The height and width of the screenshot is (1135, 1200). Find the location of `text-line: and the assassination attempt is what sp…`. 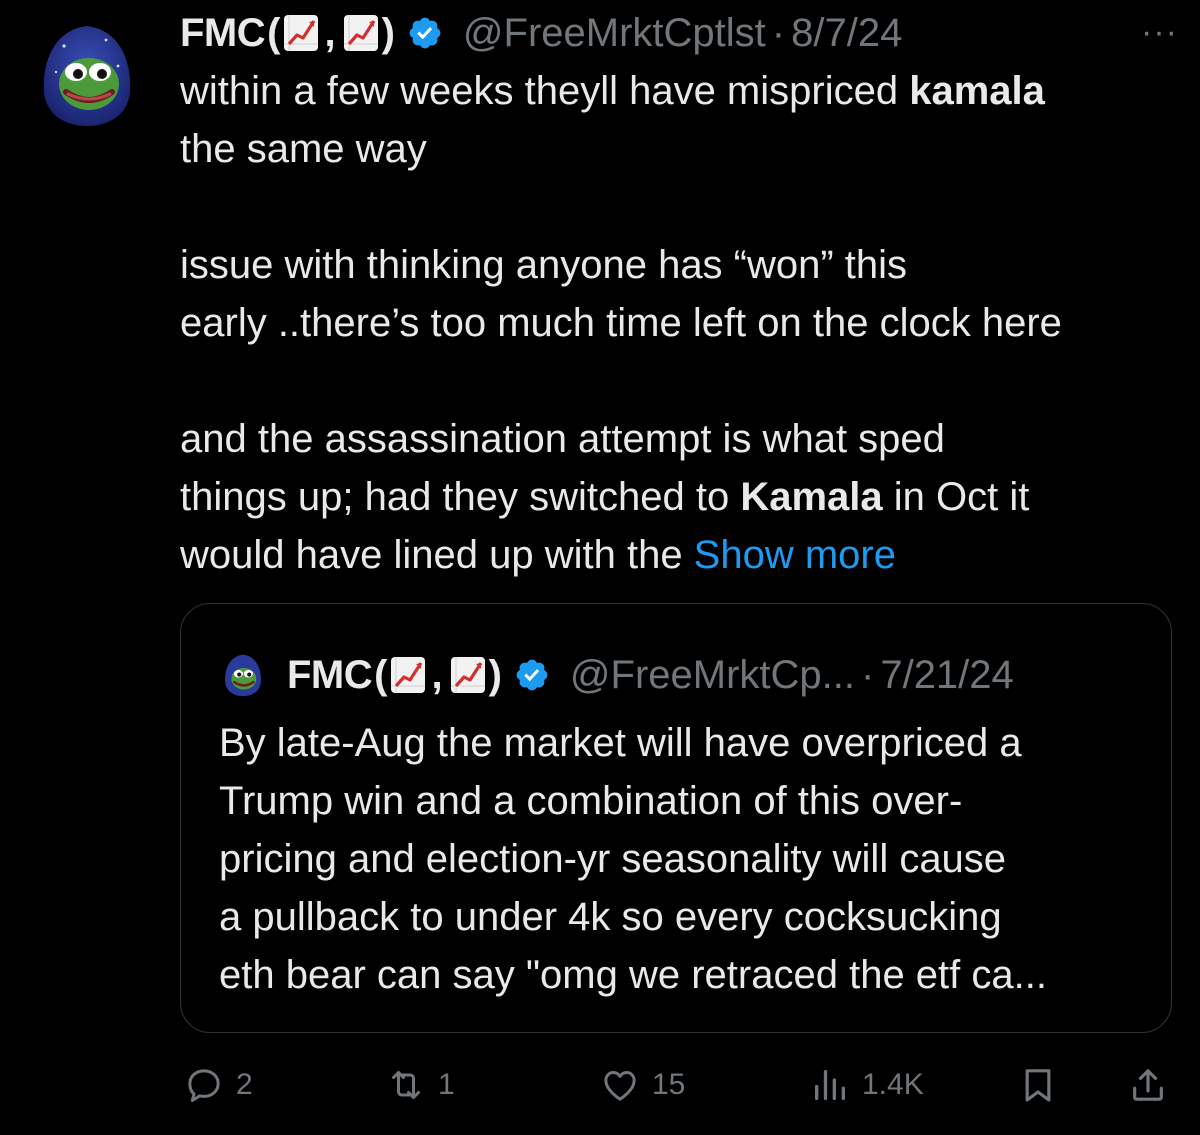

text-line: and the assassination attempt is what sp… is located at coordinates (562, 439).